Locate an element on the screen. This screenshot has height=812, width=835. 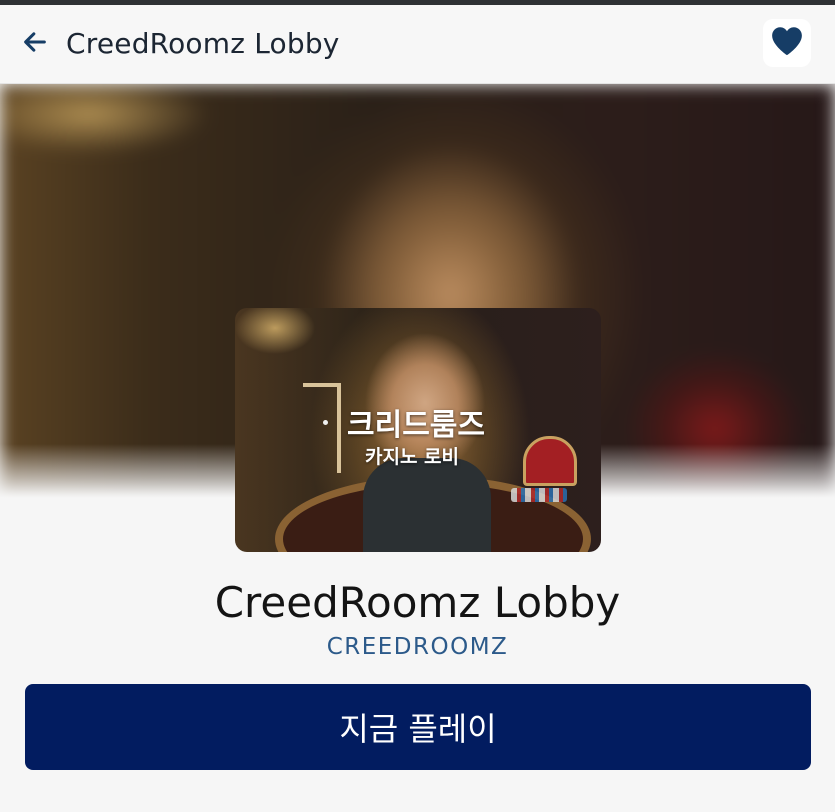
dealer-image is located at coordinates (427, 505).